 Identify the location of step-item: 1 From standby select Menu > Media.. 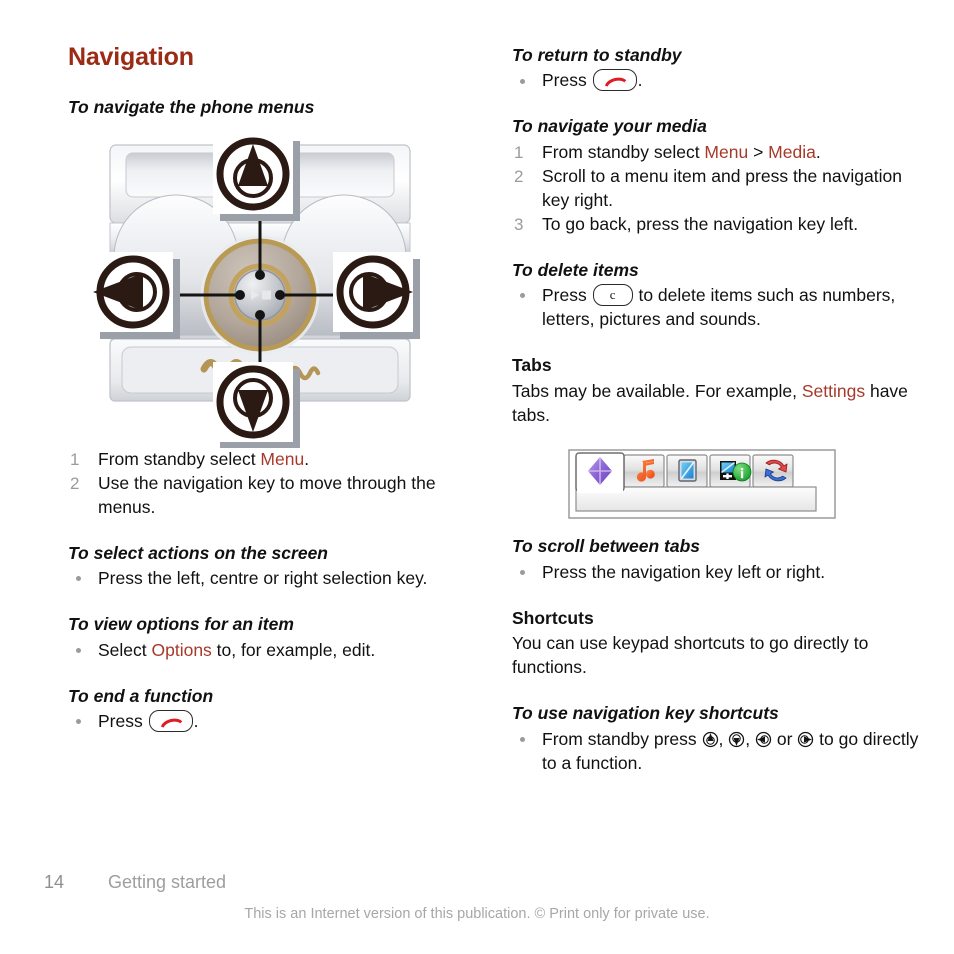
(717, 153).